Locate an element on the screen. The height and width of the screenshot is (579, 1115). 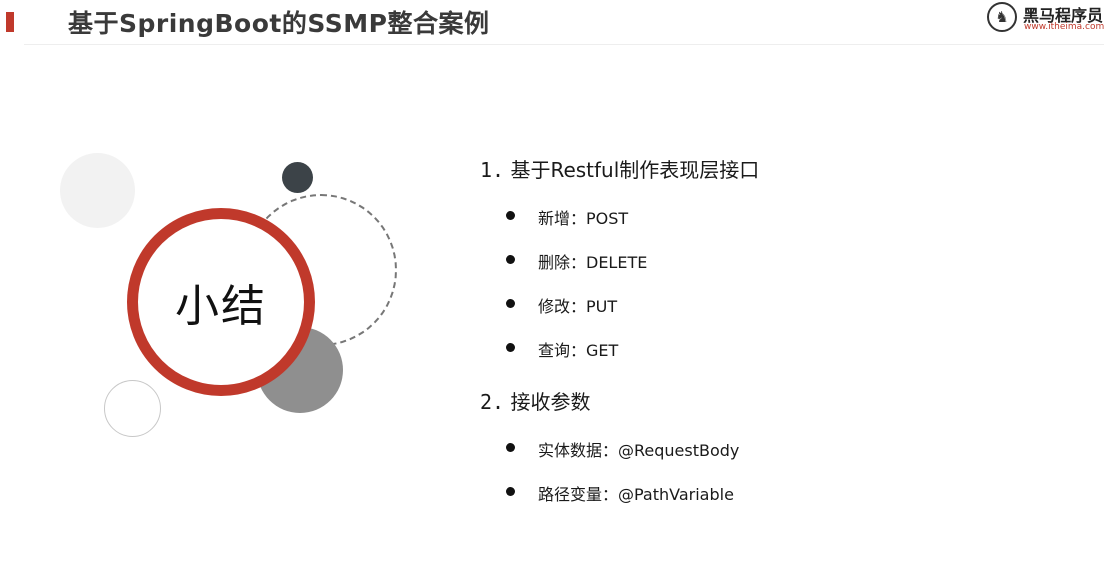
title-accent-bar is located at coordinates (10, 22).